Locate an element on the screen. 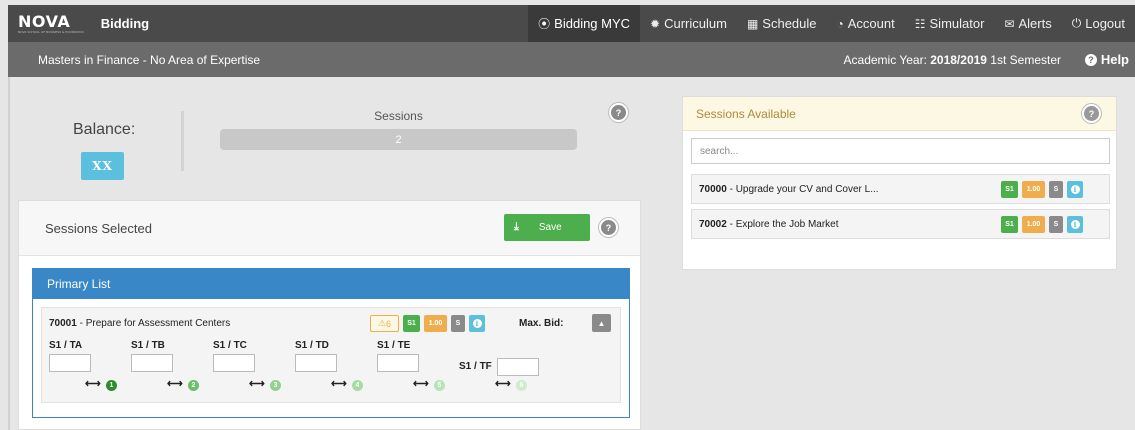 The width and height of the screenshot is (1135, 430). list-icon: ☷ is located at coordinates (920, 23).